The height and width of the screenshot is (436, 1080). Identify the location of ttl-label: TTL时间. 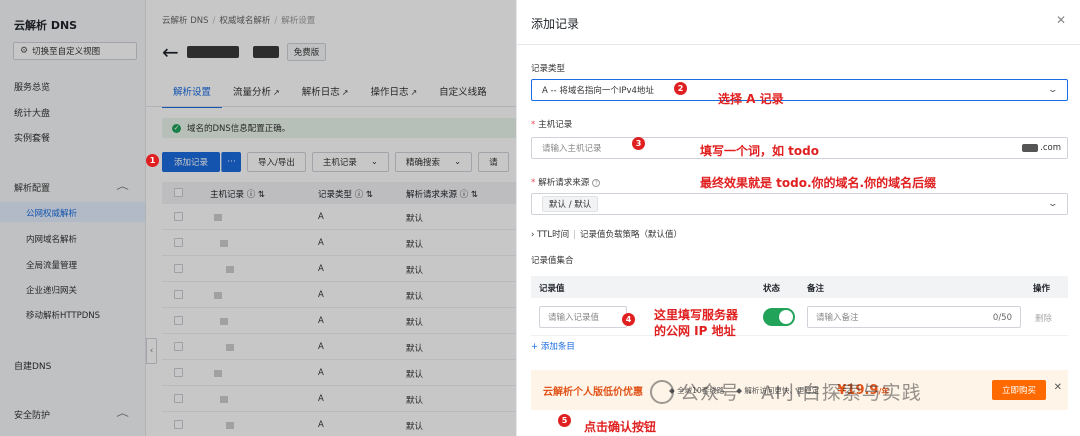
(553, 235).